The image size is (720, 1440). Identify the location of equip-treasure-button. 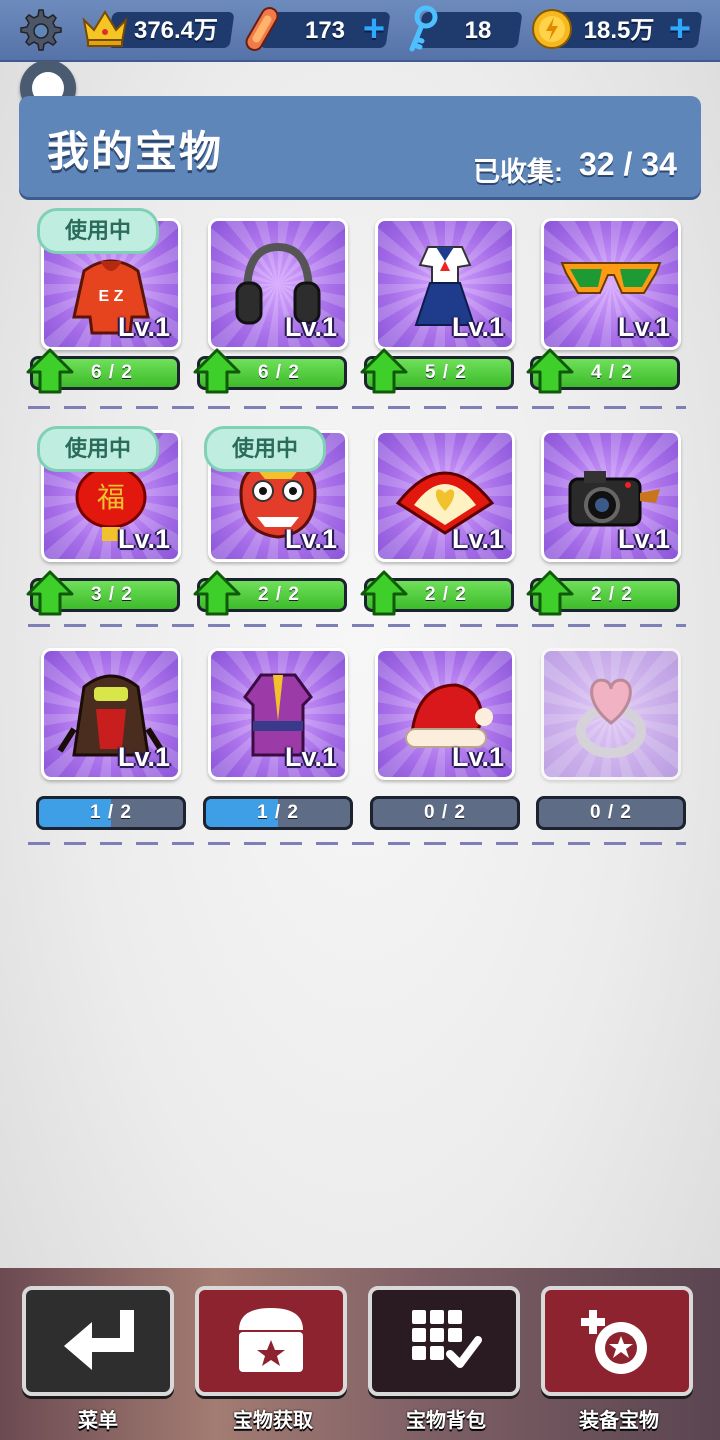
(617, 1341).